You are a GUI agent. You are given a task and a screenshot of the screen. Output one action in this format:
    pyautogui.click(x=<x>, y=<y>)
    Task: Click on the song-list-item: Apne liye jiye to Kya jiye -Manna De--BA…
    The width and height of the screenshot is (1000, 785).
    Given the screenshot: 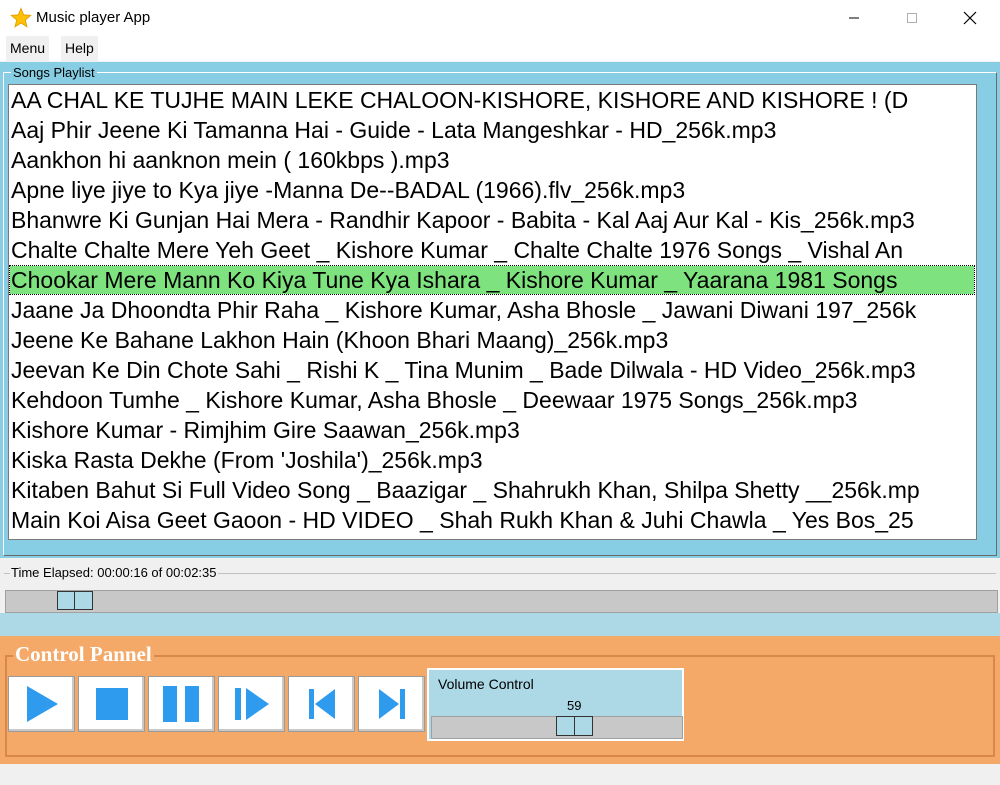 What is the action you would take?
    pyautogui.click(x=492, y=190)
    